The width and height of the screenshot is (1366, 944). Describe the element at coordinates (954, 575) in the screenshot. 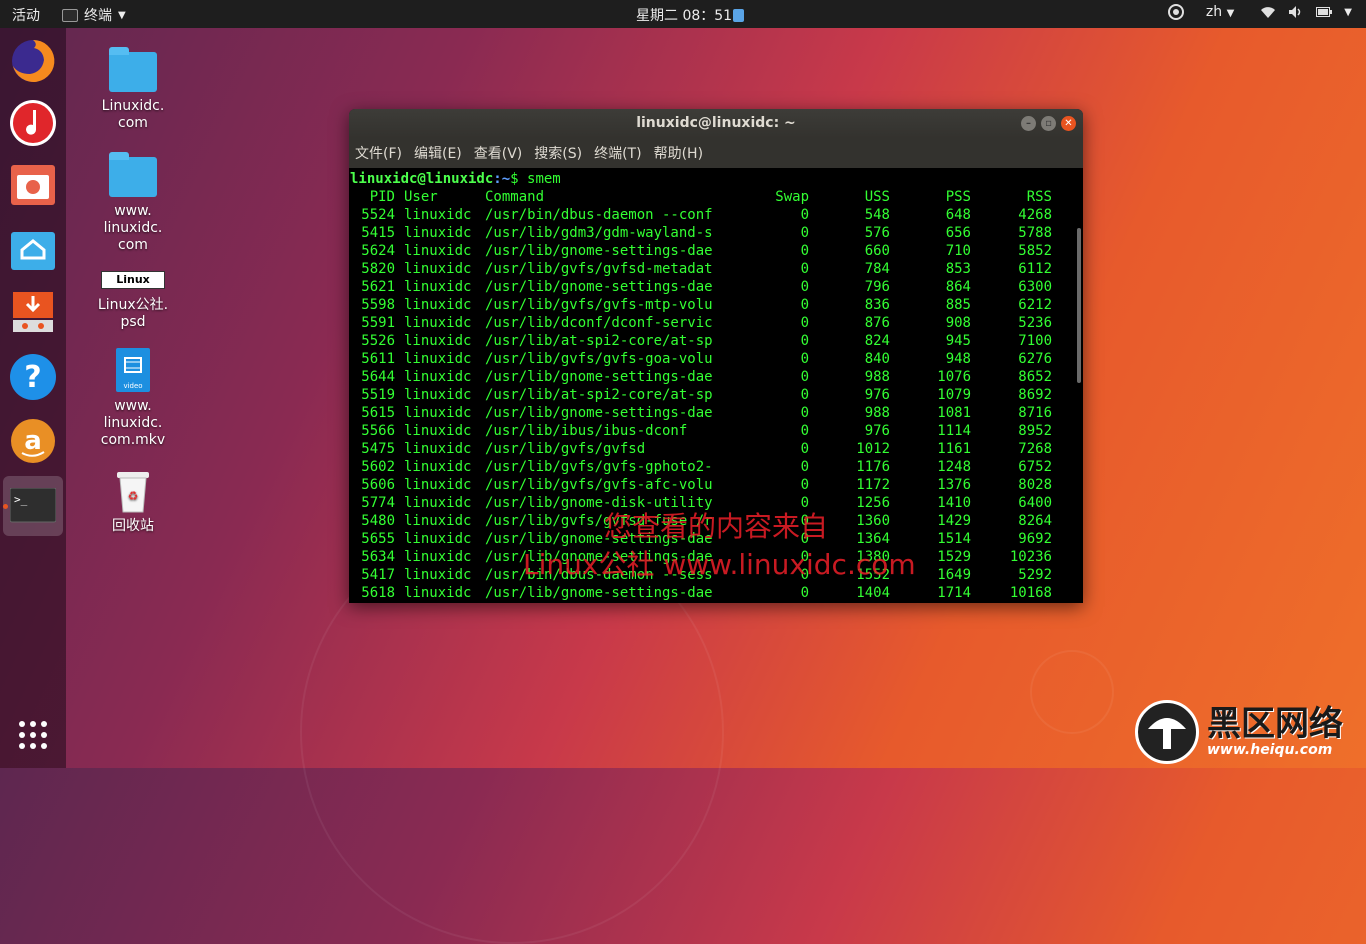

I see `cell-pss: 1649` at that location.